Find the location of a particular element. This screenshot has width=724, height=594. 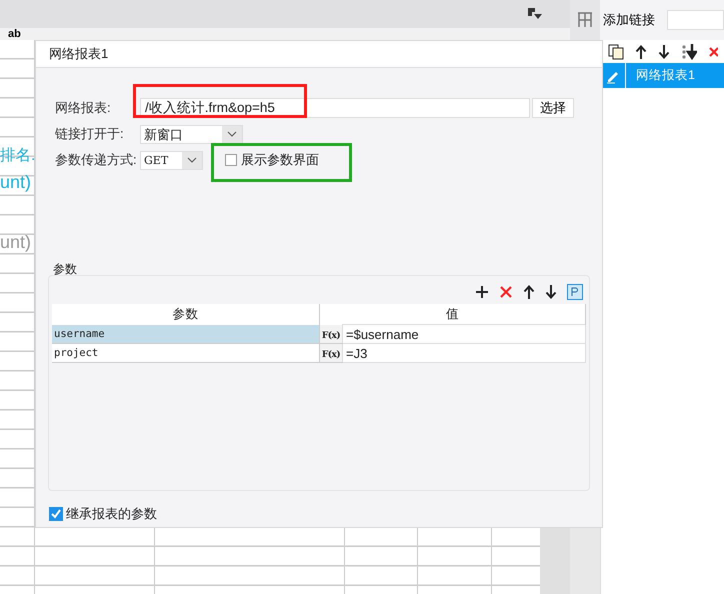

field-label: 参数传递方式: is located at coordinates (96, 160).